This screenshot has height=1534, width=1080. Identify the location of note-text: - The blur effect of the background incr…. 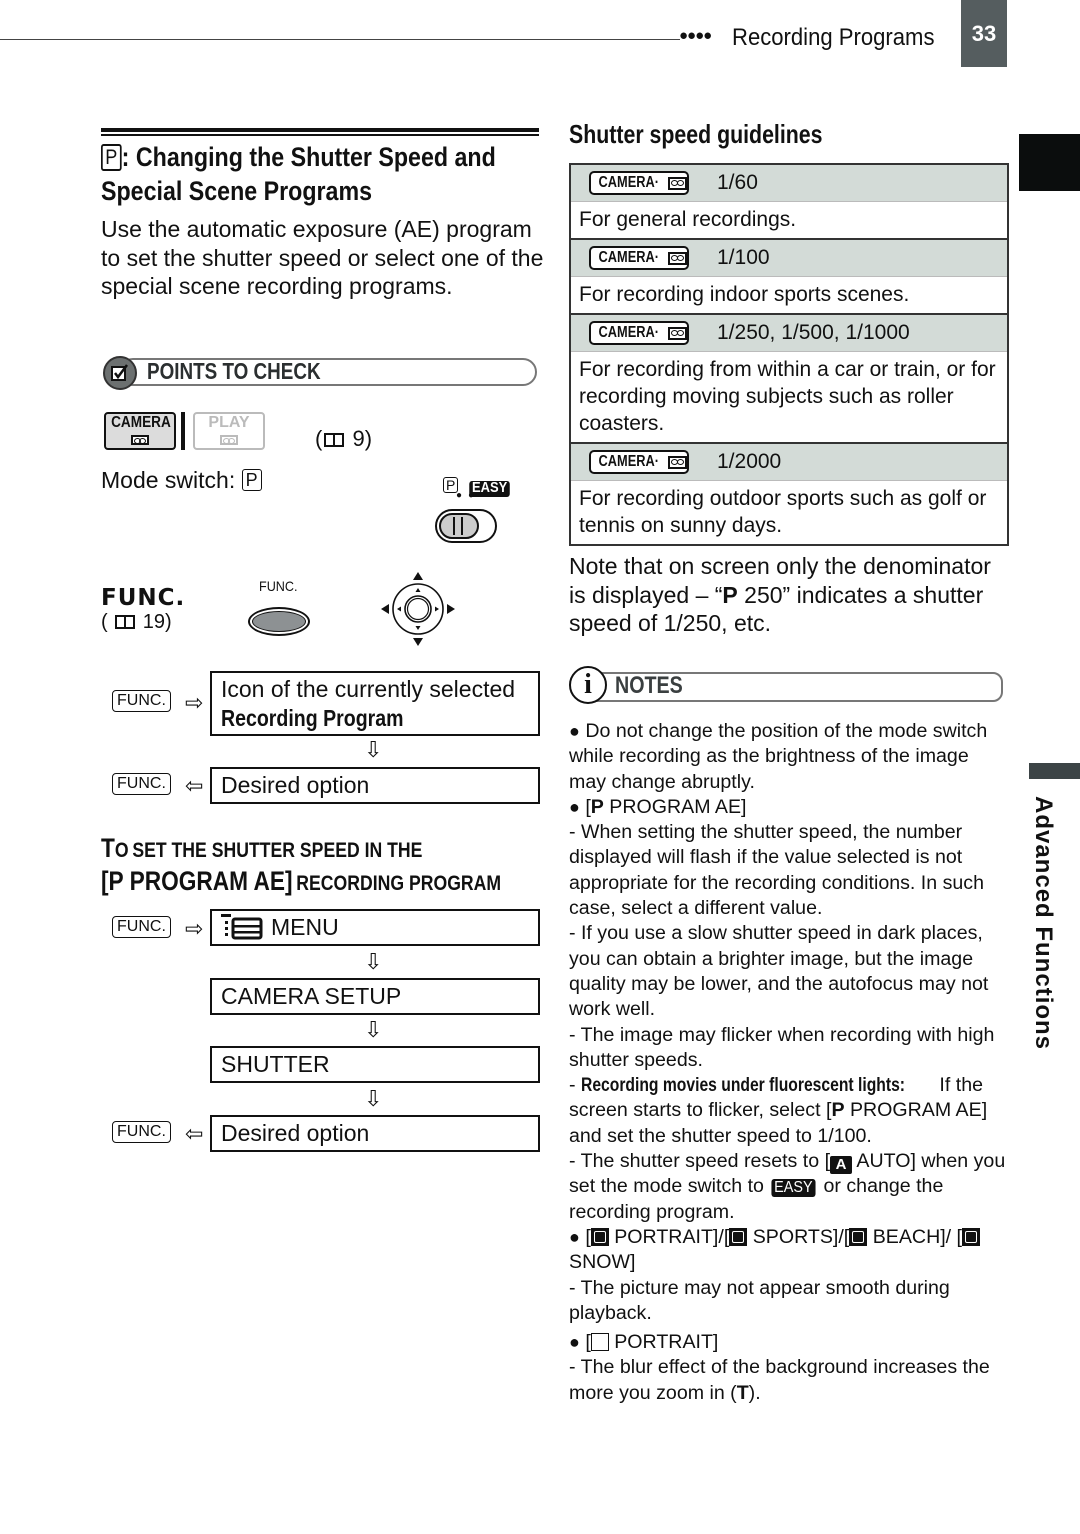
(779, 1380).